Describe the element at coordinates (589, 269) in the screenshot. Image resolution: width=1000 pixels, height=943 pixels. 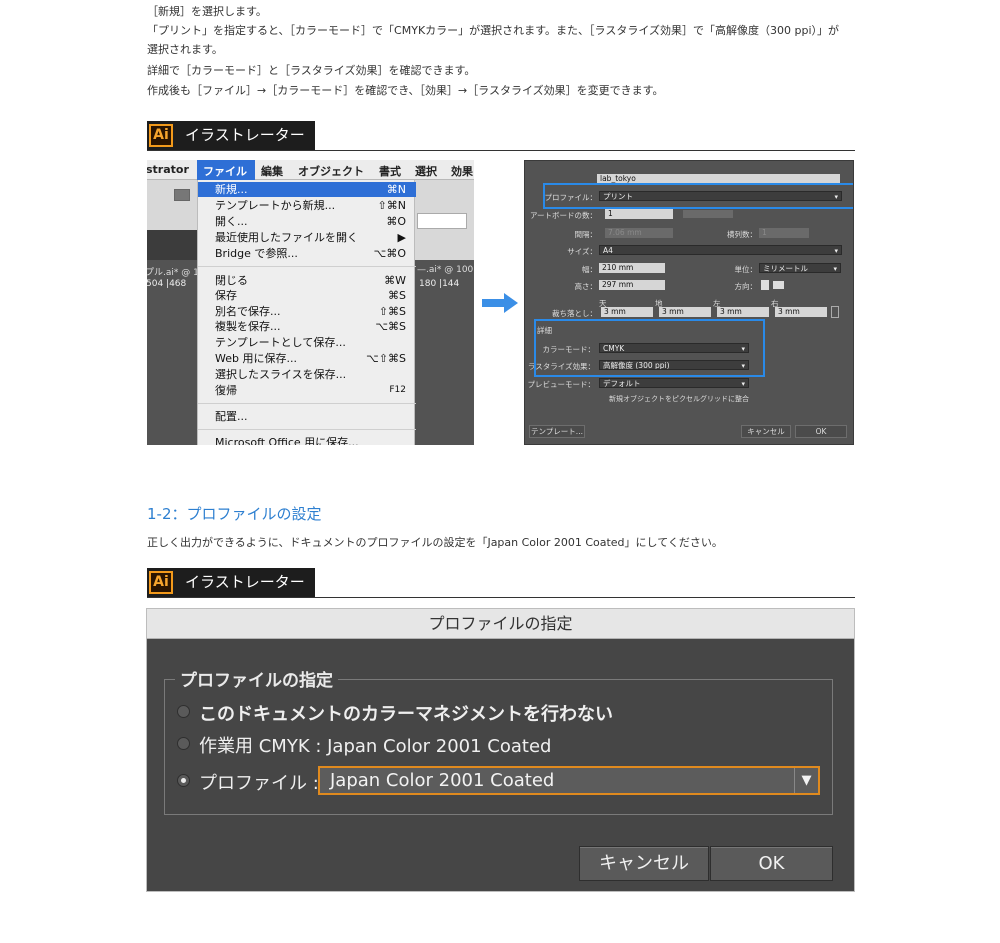
I see `width-label: 幅：` at that location.